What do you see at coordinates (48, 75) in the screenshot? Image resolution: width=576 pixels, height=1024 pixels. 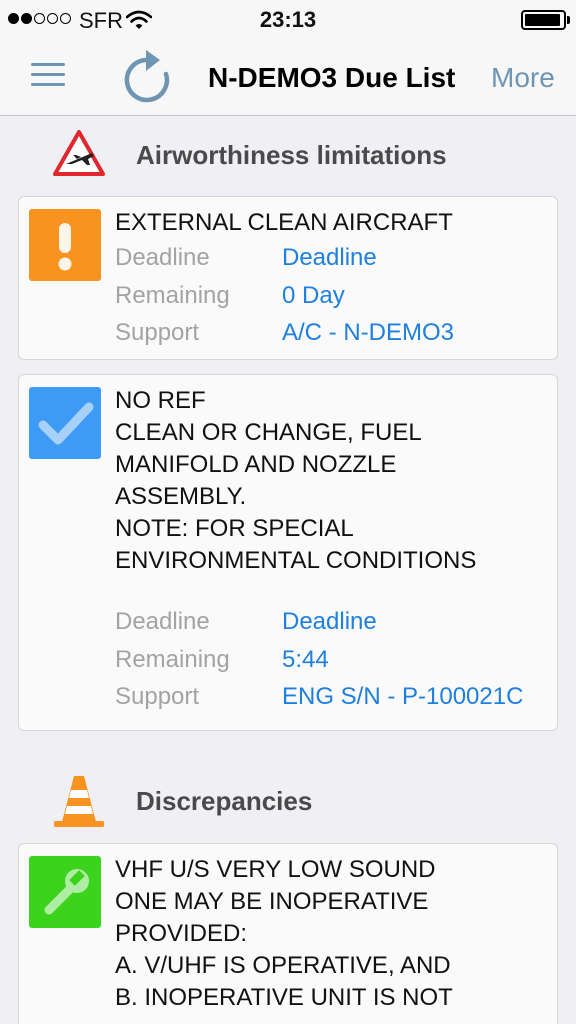 I see `hamburger-menu-icon` at bounding box center [48, 75].